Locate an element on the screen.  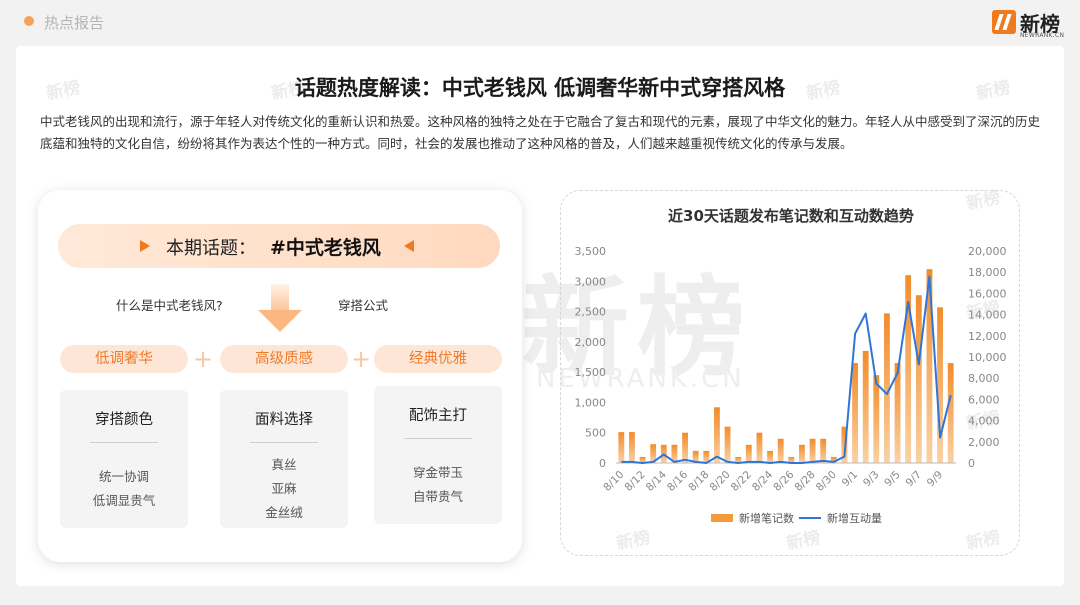
topic-hashtag: #中式老钱风 is located at coordinates (325, 248).